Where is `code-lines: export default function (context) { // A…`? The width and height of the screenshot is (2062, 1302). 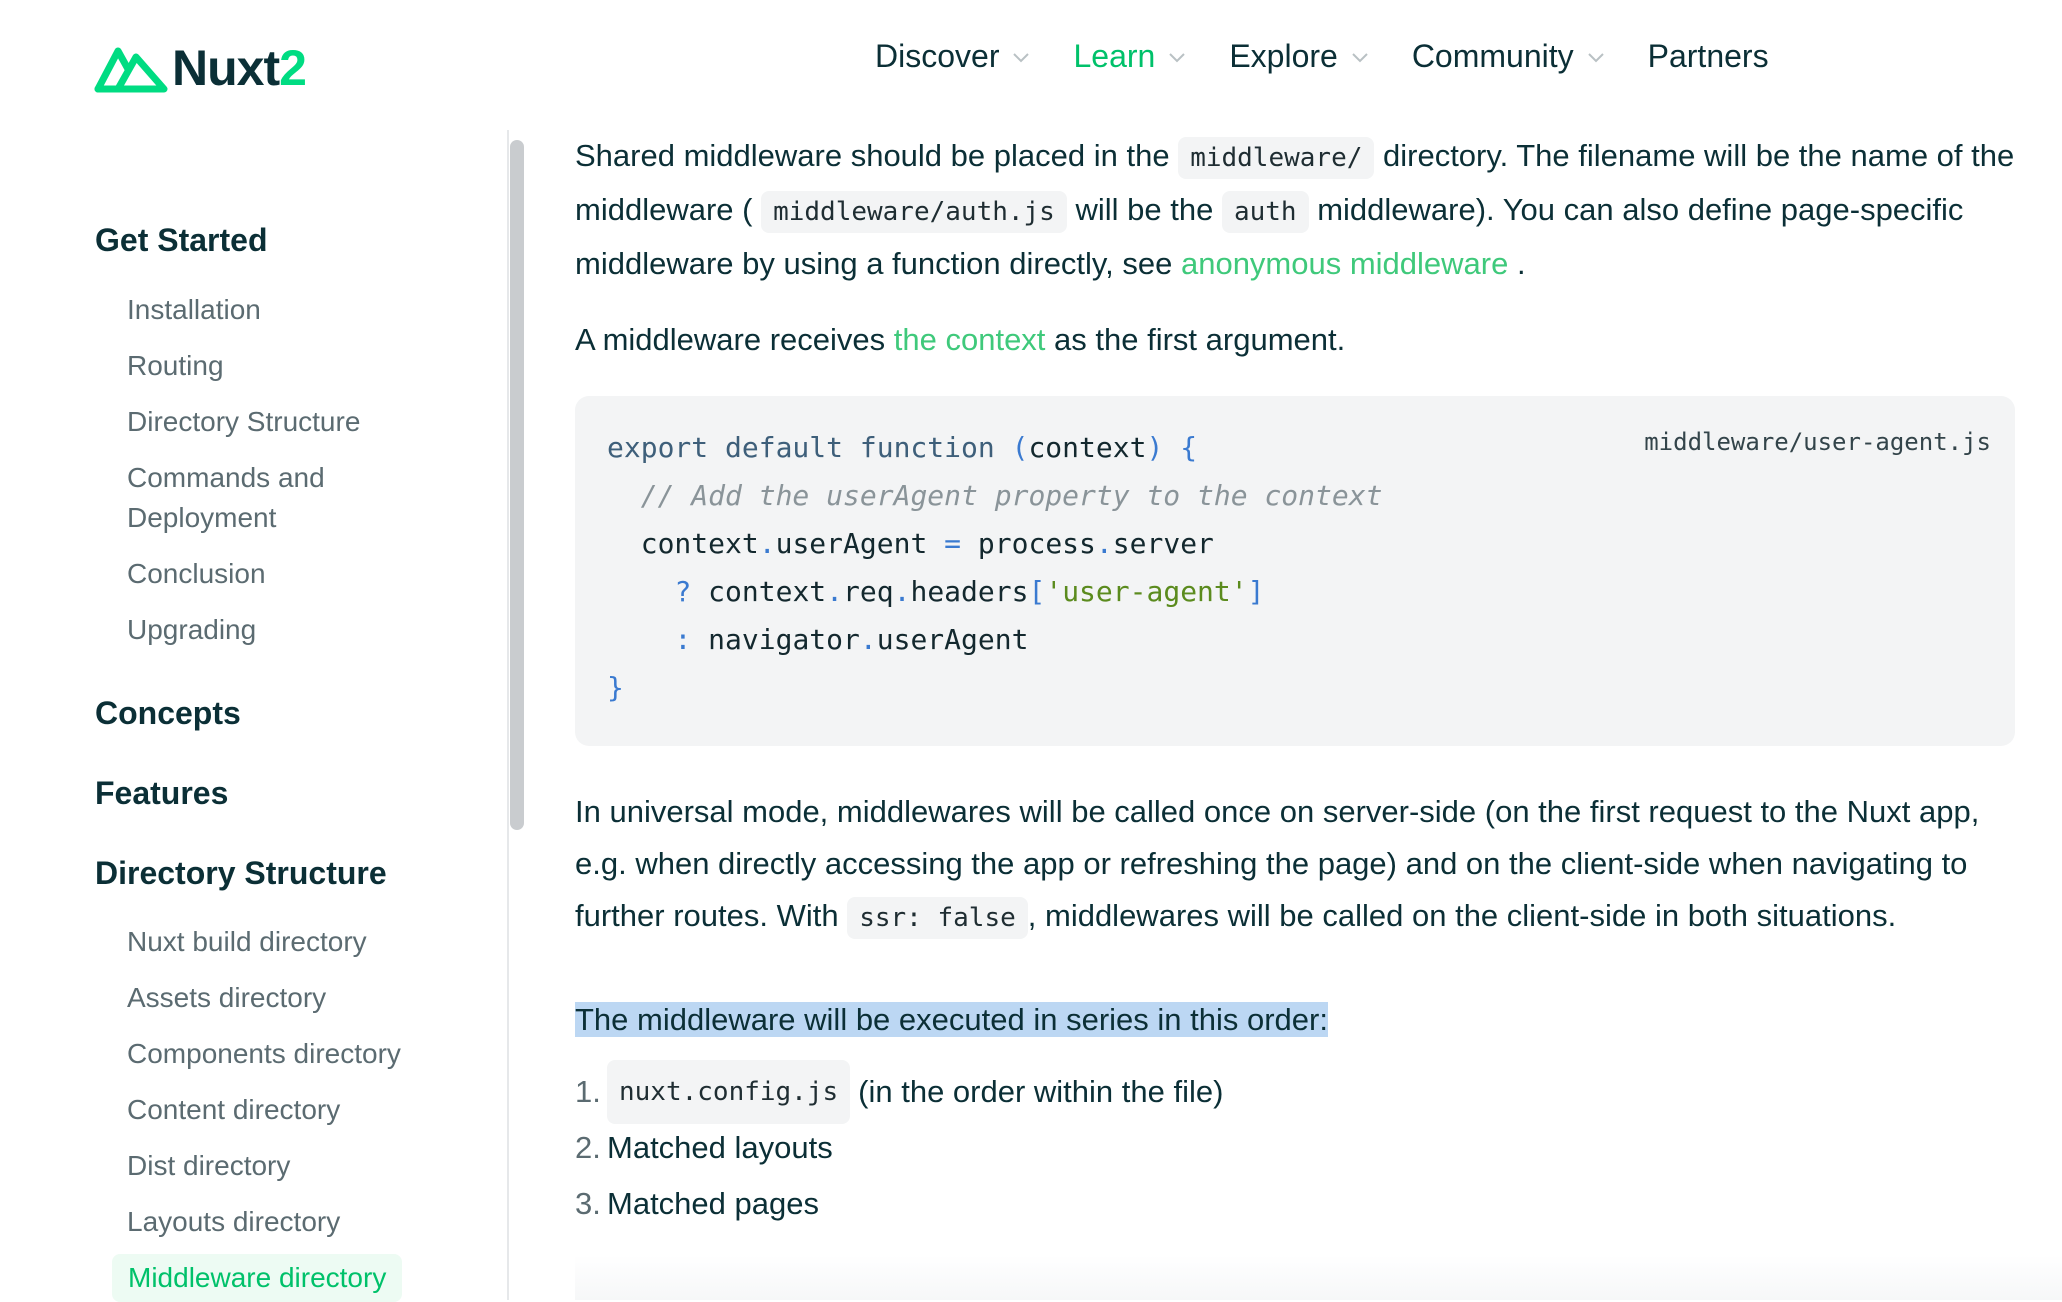
code-lines: export default function (context) { // A… is located at coordinates (995, 567).